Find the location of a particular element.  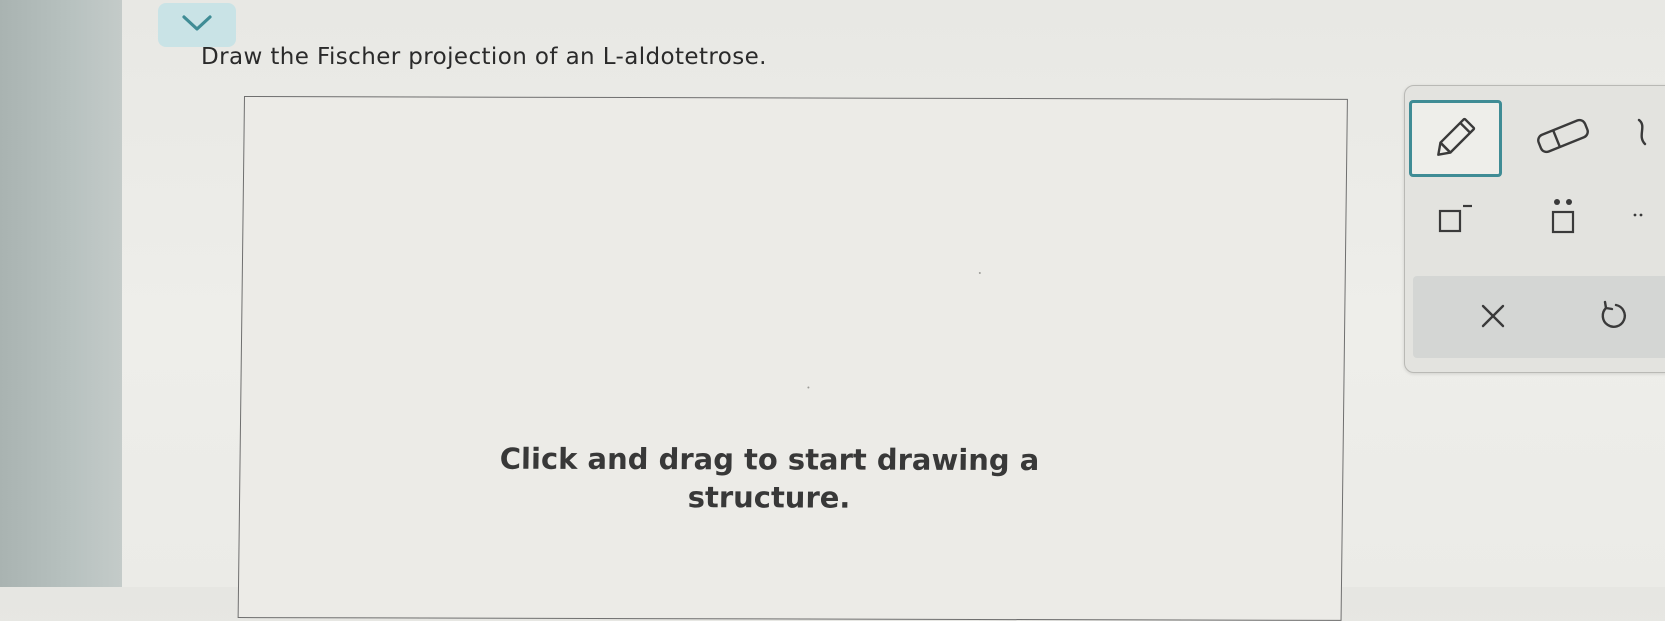

pencil-icon is located at coordinates (1456, 139).